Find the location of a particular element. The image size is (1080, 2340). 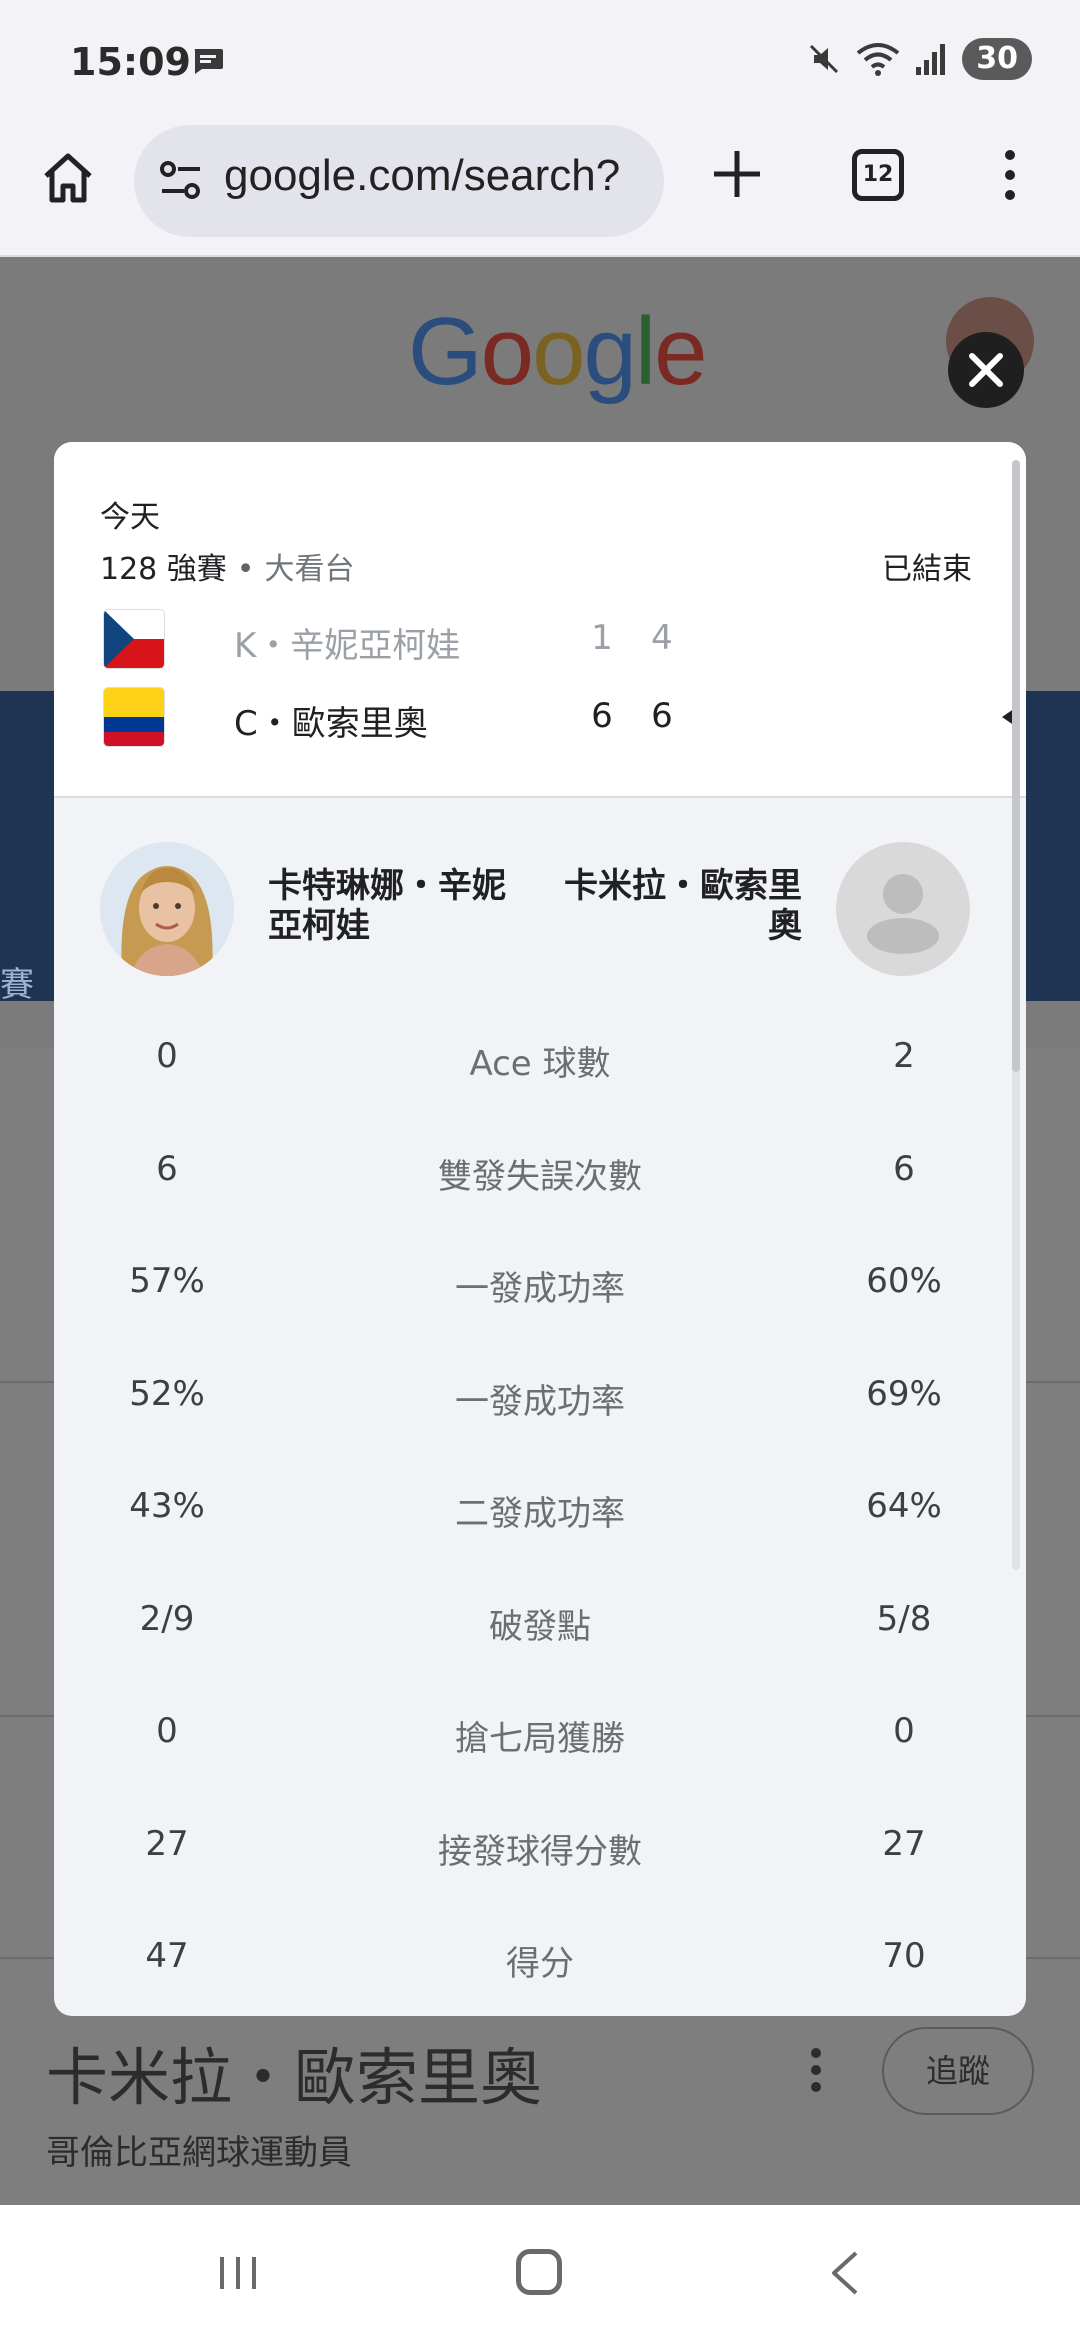

message-notification-icon is located at coordinates (208, 61).